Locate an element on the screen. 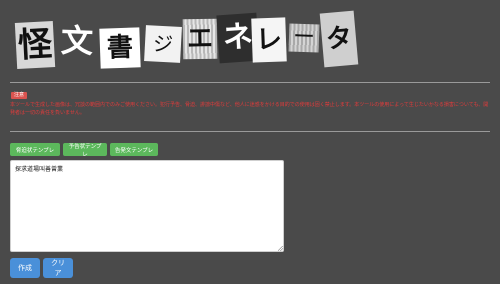 The image size is (500, 284). notice-badge: 注意 is located at coordinates (19, 95).